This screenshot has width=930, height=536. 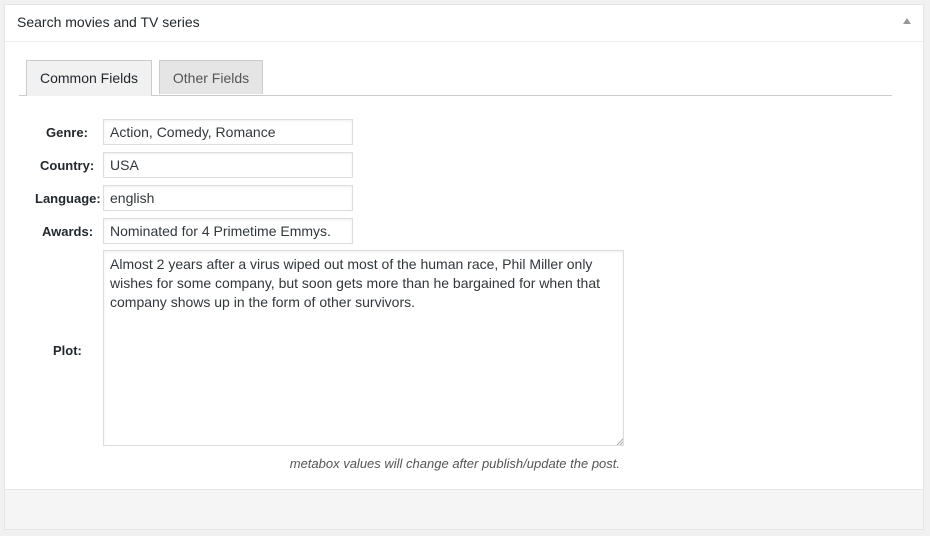 I want to click on collapse-arrow-icon, so click(x=907, y=21).